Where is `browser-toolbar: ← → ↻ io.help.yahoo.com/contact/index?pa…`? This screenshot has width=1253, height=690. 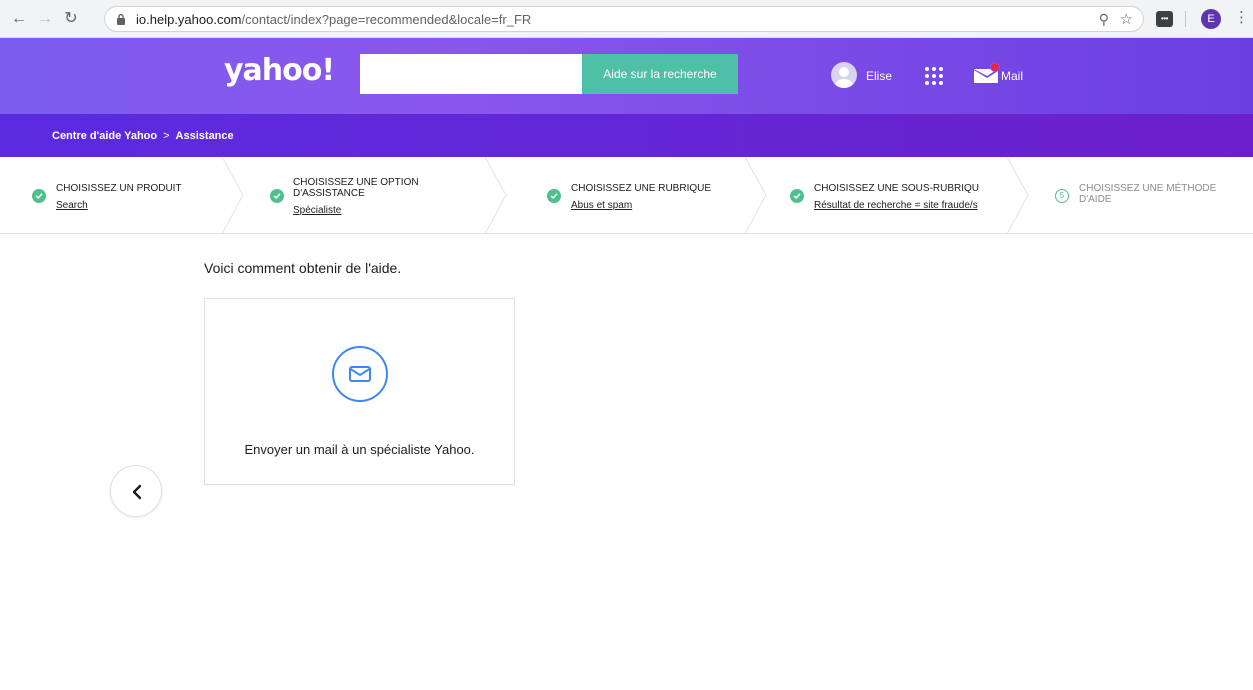 browser-toolbar: ← → ↻ io.help.yahoo.com/contact/index?pa… is located at coordinates (626, 19).